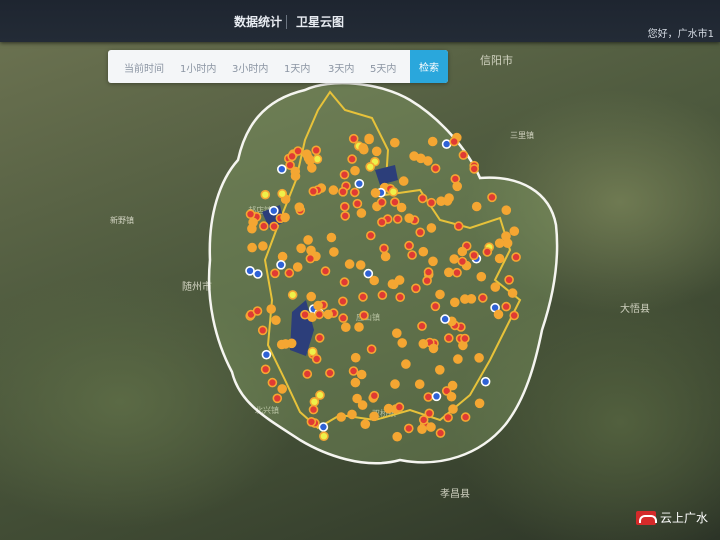 The height and width of the screenshot is (540, 720). I want to click on filter-current-time: 当前时间, so click(144, 67).